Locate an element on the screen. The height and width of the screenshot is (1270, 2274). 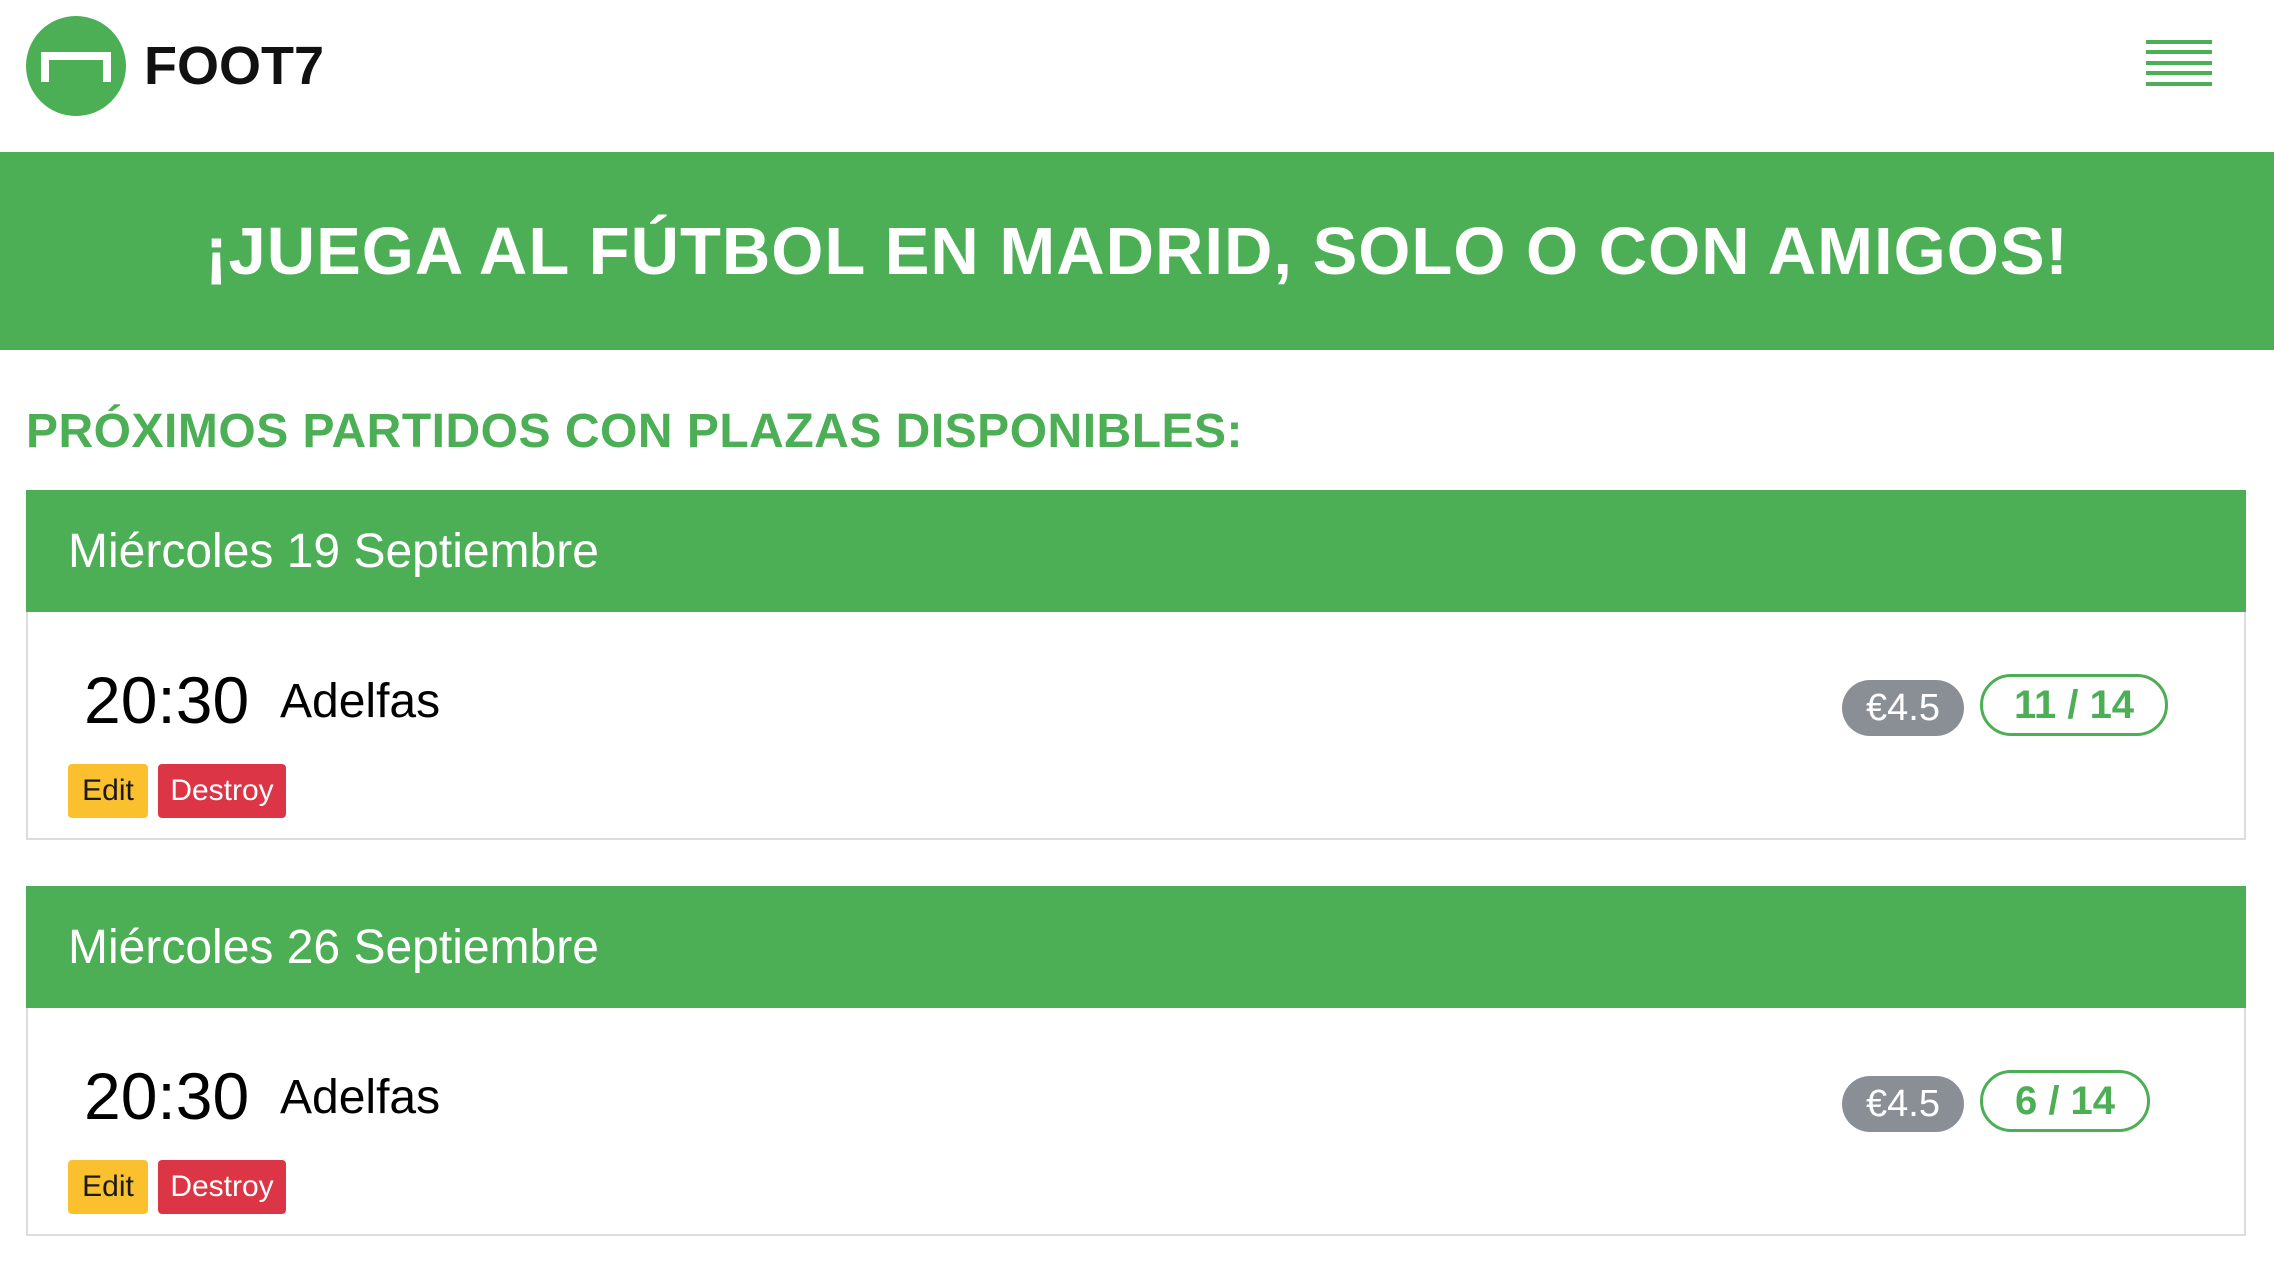
brand-name: FOOT7 is located at coordinates (234, 66).